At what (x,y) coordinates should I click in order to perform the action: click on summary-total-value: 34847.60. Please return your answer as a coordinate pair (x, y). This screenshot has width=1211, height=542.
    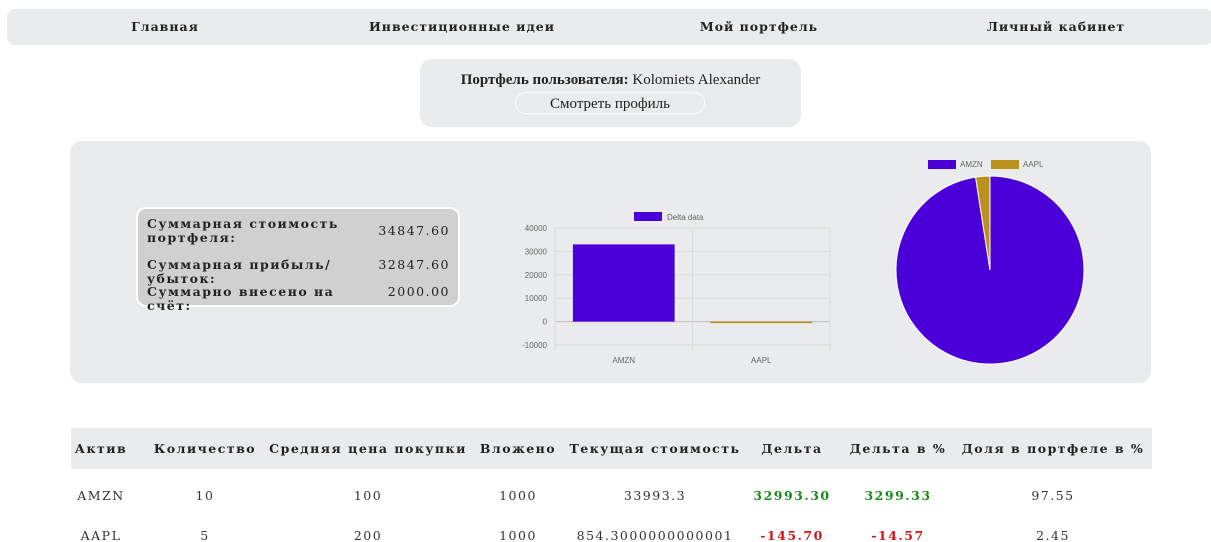
    Looking at the image, I should click on (414, 230).